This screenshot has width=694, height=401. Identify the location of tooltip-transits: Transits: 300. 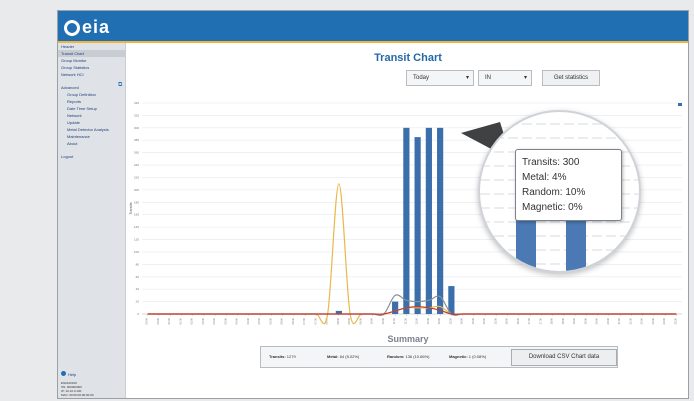
(551, 162).